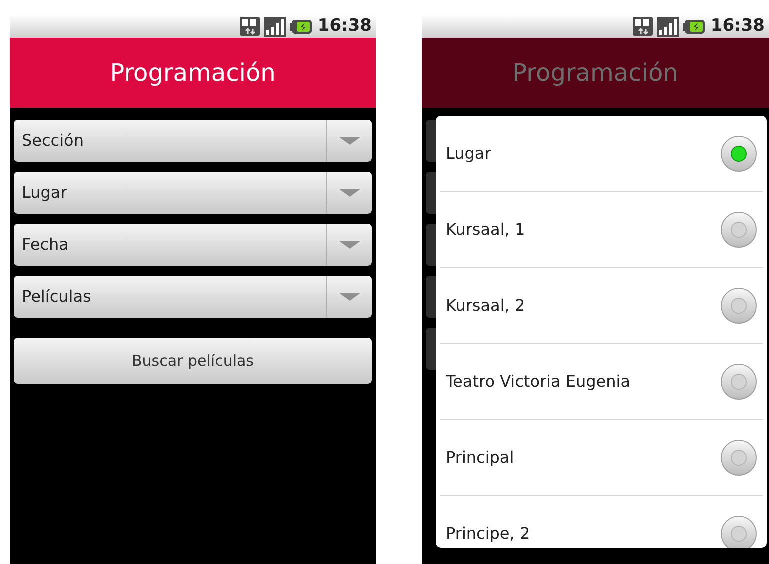 Image resolution: width=769 pixels, height=564 pixels. Describe the element at coordinates (193, 297) in the screenshot. I see `dropdown: Películas` at that location.